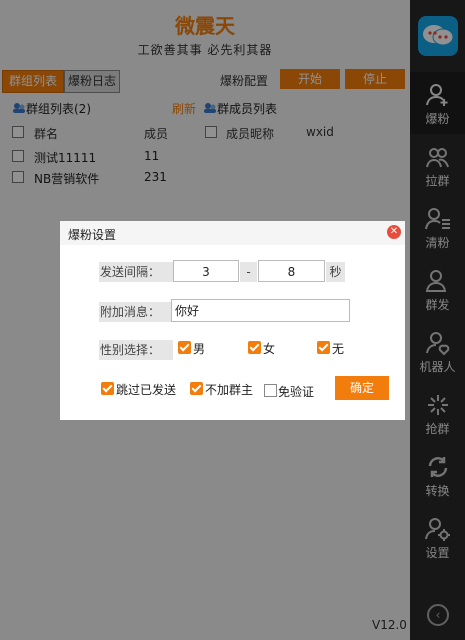  I want to click on gender-male-label: 男, so click(199, 349).